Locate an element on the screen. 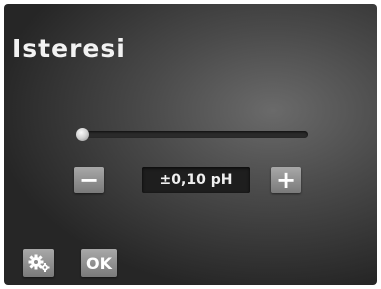 This screenshot has height=289, width=381. minus-icon: − is located at coordinates (89, 180).